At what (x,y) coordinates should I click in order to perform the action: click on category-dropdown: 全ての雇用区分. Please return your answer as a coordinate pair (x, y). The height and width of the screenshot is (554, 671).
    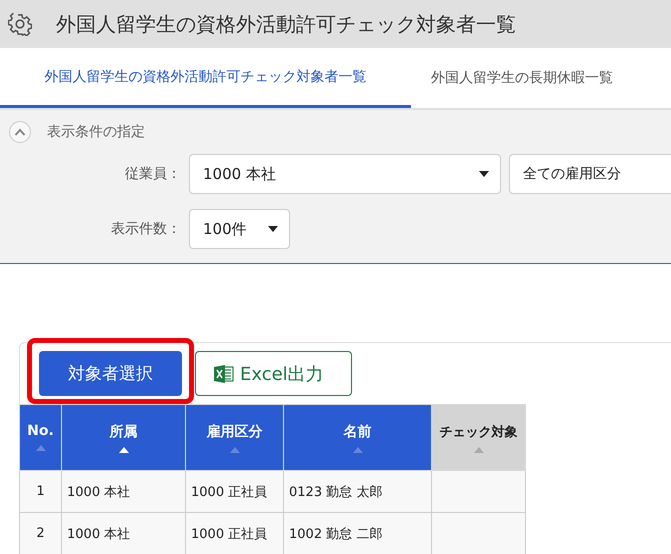
    Looking at the image, I should click on (590, 174).